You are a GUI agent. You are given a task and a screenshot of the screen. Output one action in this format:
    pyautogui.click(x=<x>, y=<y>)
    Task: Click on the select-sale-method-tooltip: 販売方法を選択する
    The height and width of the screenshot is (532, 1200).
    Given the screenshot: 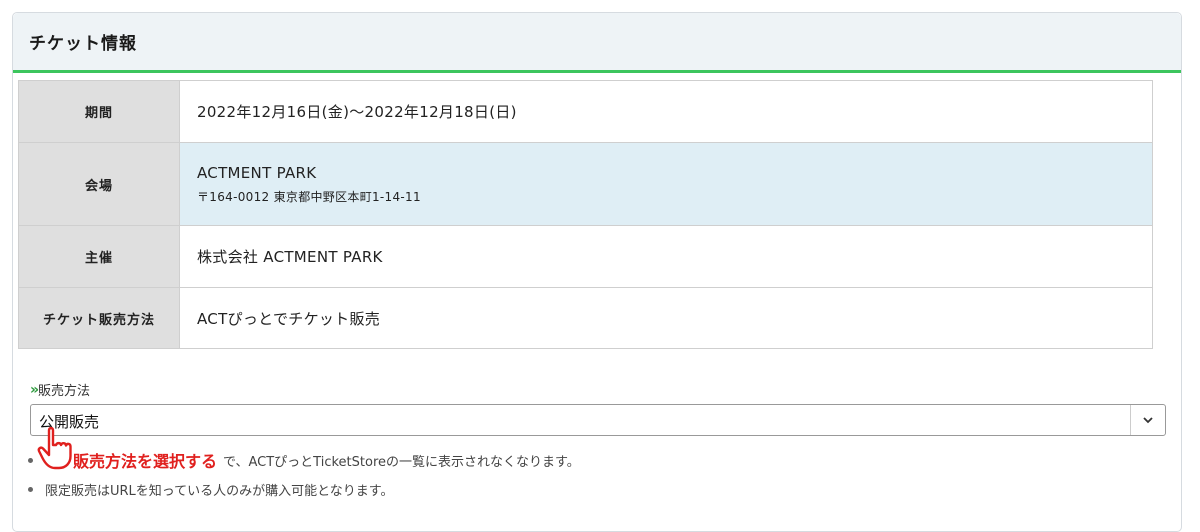 What is the action you would take?
    pyautogui.click(x=145, y=461)
    